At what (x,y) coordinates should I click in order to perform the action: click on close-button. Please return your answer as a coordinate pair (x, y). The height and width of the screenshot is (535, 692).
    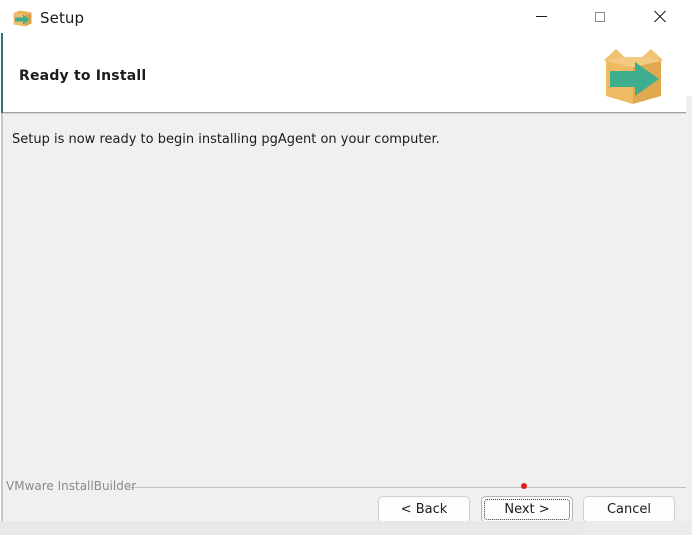
    Looking at the image, I should click on (659, 16).